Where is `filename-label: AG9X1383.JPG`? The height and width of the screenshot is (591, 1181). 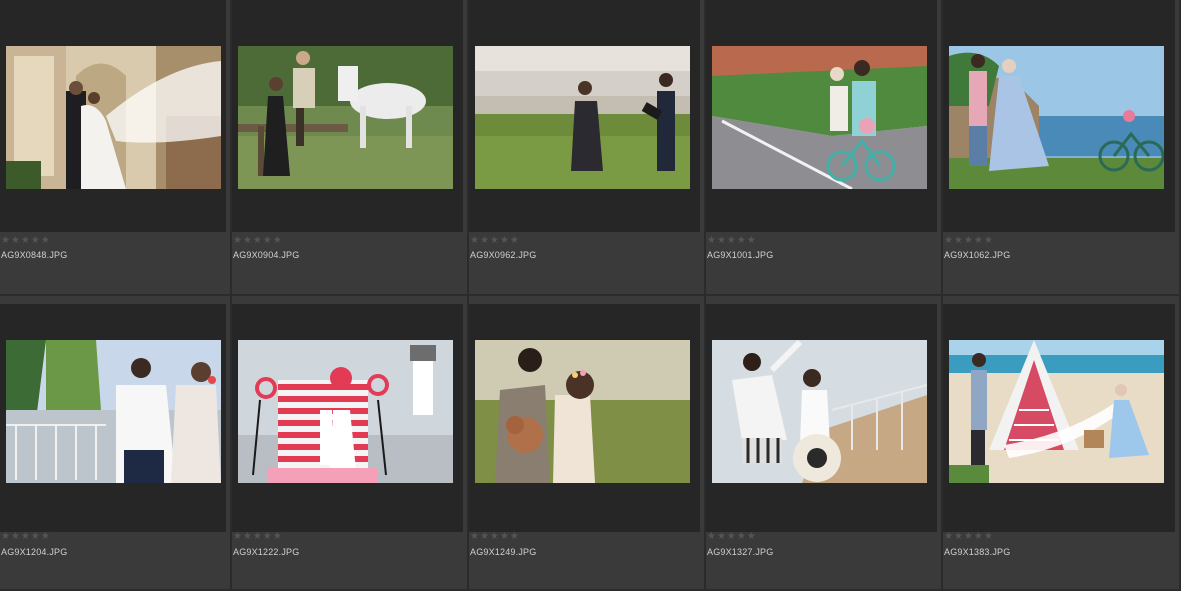
filename-label: AG9X1383.JPG is located at coordinates (977, 552).